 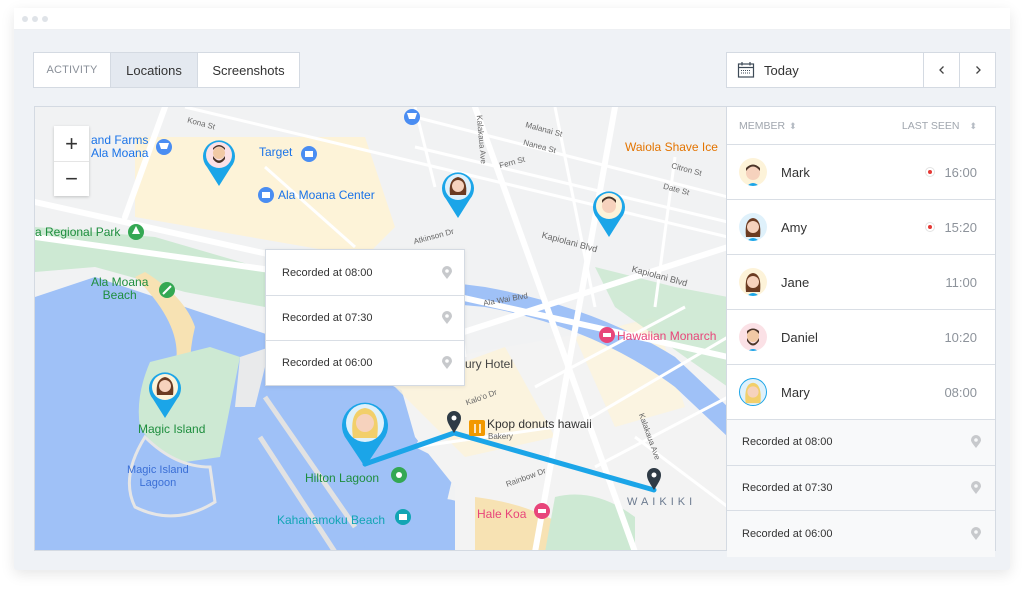 I want to click on member-name: Amy, so click(x=794, y=227).